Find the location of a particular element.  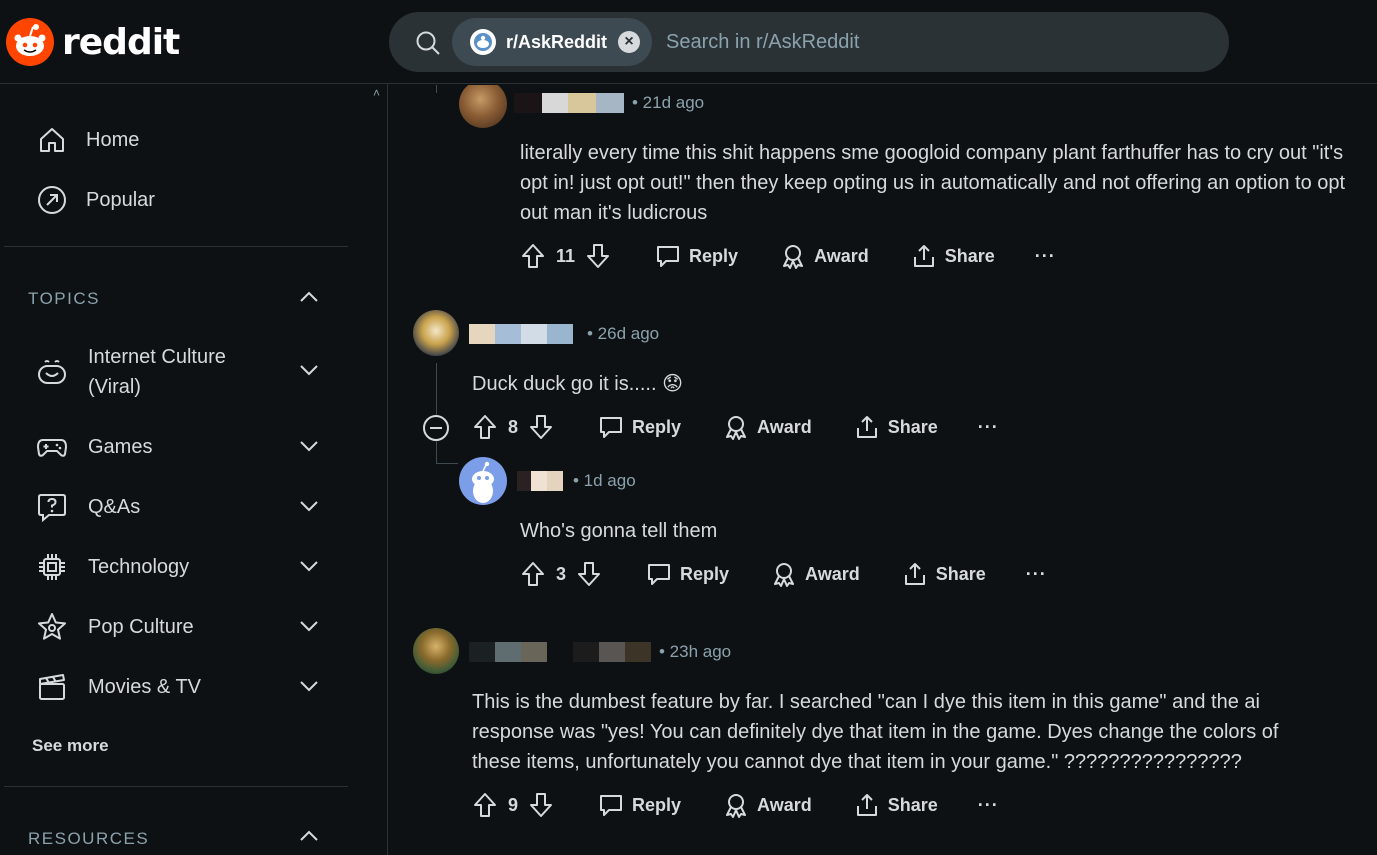

see-more-link: See more is located at coordinates (70, 746).